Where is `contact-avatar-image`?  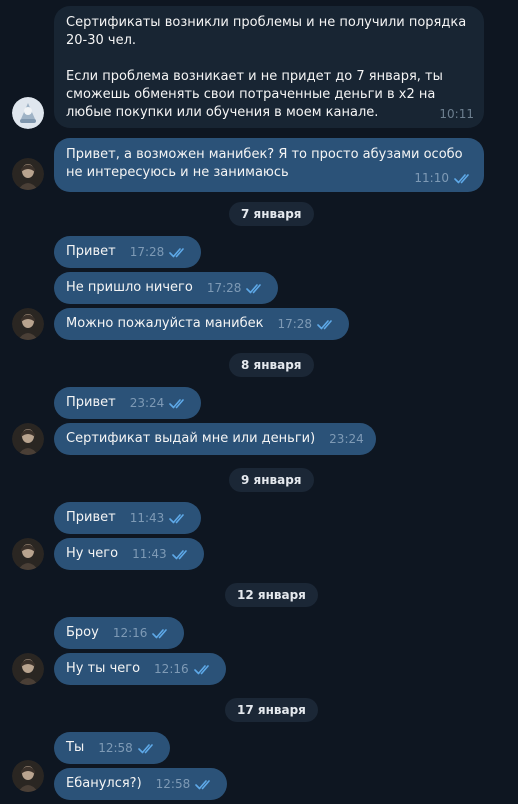
contact-avatar-image is located at coordinates (28, 113).